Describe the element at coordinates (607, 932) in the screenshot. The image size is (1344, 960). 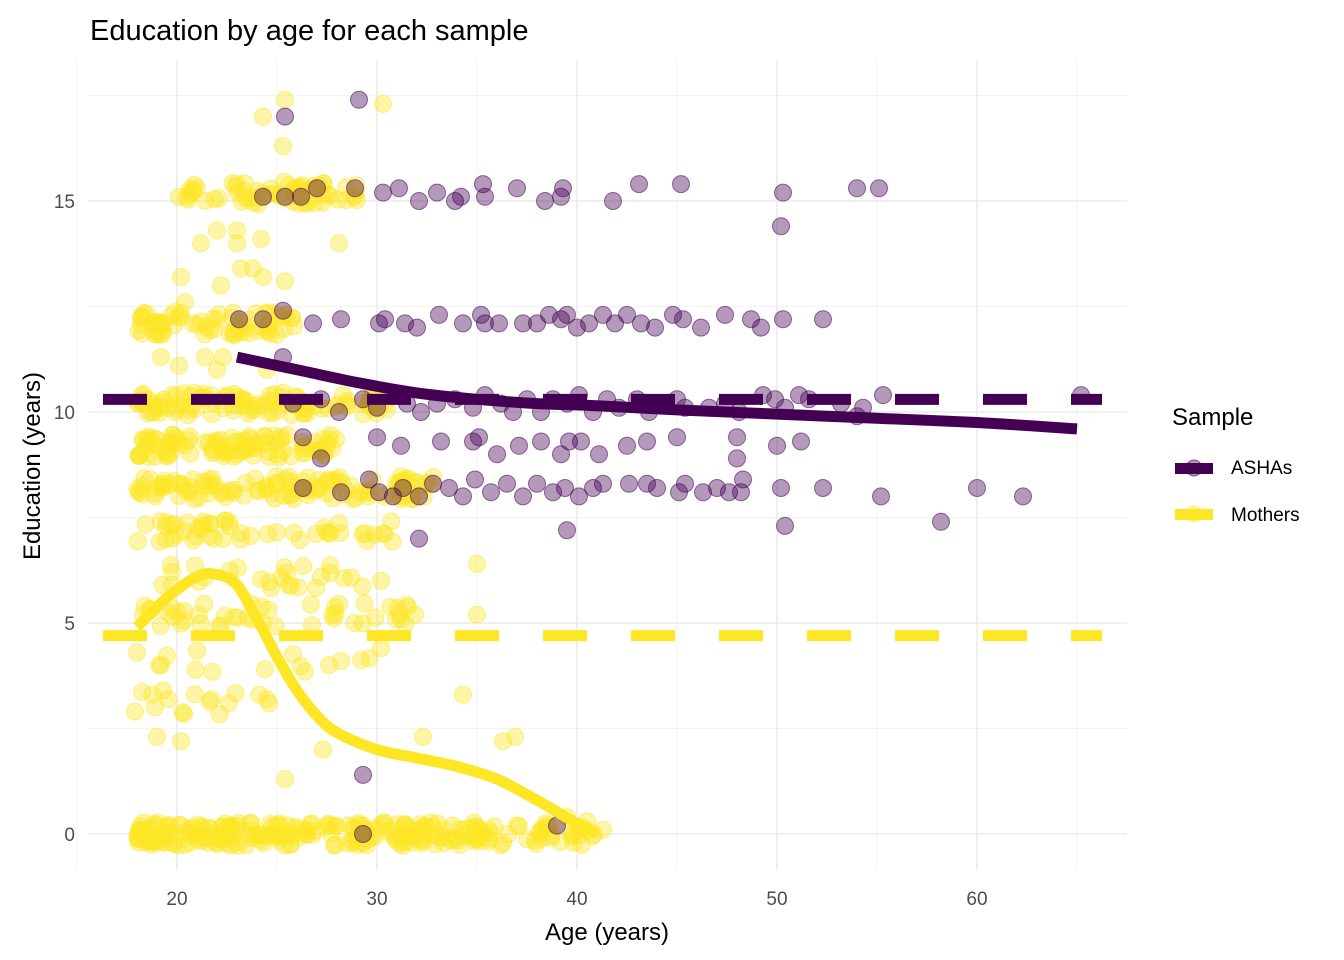
I see `x-axis-title: Age (years)` at that location.